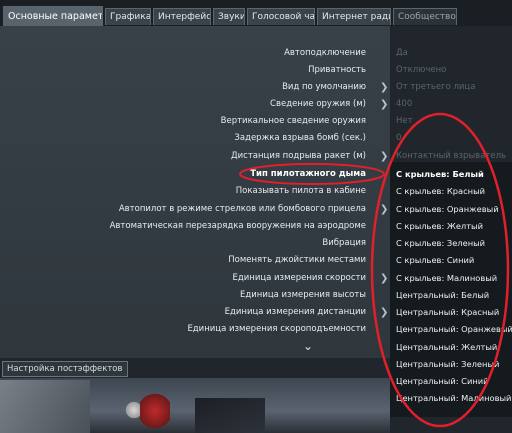  Describe the element at coordinates (454, 329) in the screenshot. I see `smoke-option: Центральный: Оранжевый` at that location.